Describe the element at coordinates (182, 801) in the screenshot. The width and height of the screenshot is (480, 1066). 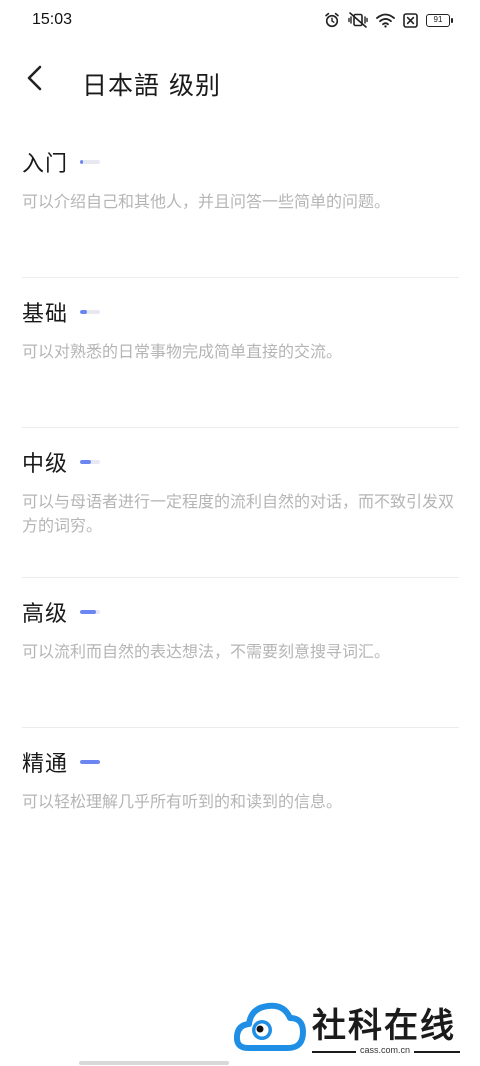
I see `level-description: 可以轻松理解几乎所有听到的和读到的信息。` at that location.